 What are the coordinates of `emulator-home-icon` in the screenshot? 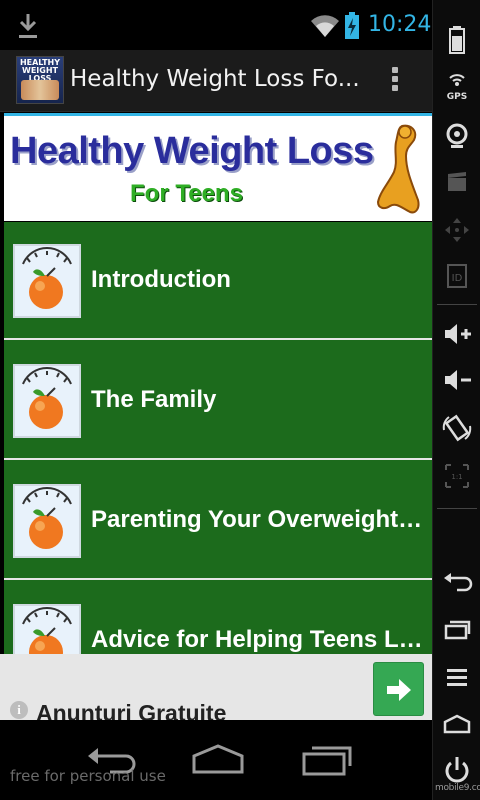 It's located at (457, 724).